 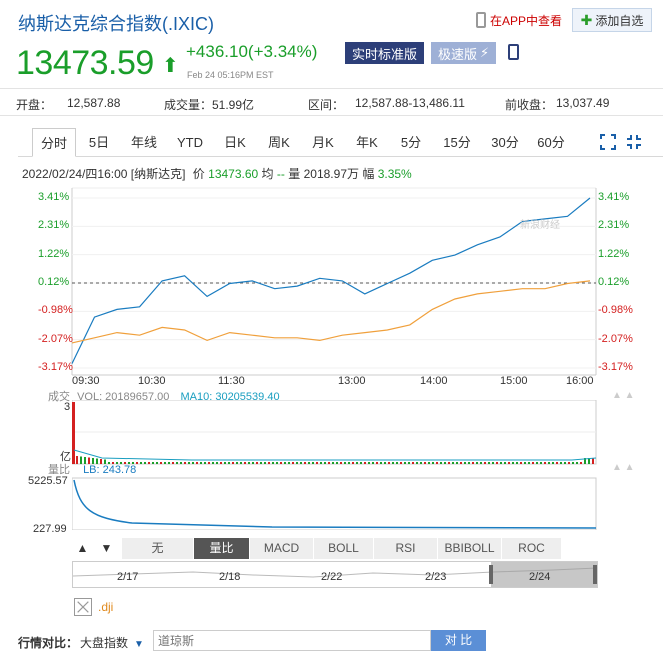 What do you see at coordinates (385, 53) in the screenshot?
I see `realtime-standard-button: 实时标准版` at bounding box center [385, 53].